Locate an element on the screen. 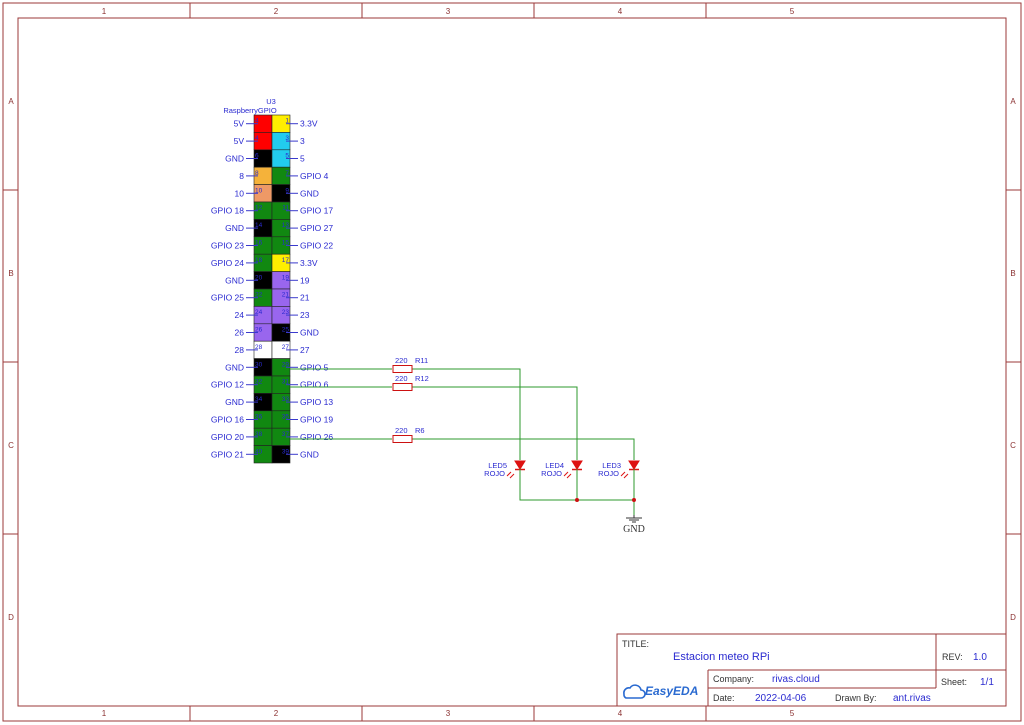 Image resolution: width=1024 pixels, height=725 pixels. connector-row: 30 29 GND GPIO 5 is located at coordinates (277, 367).